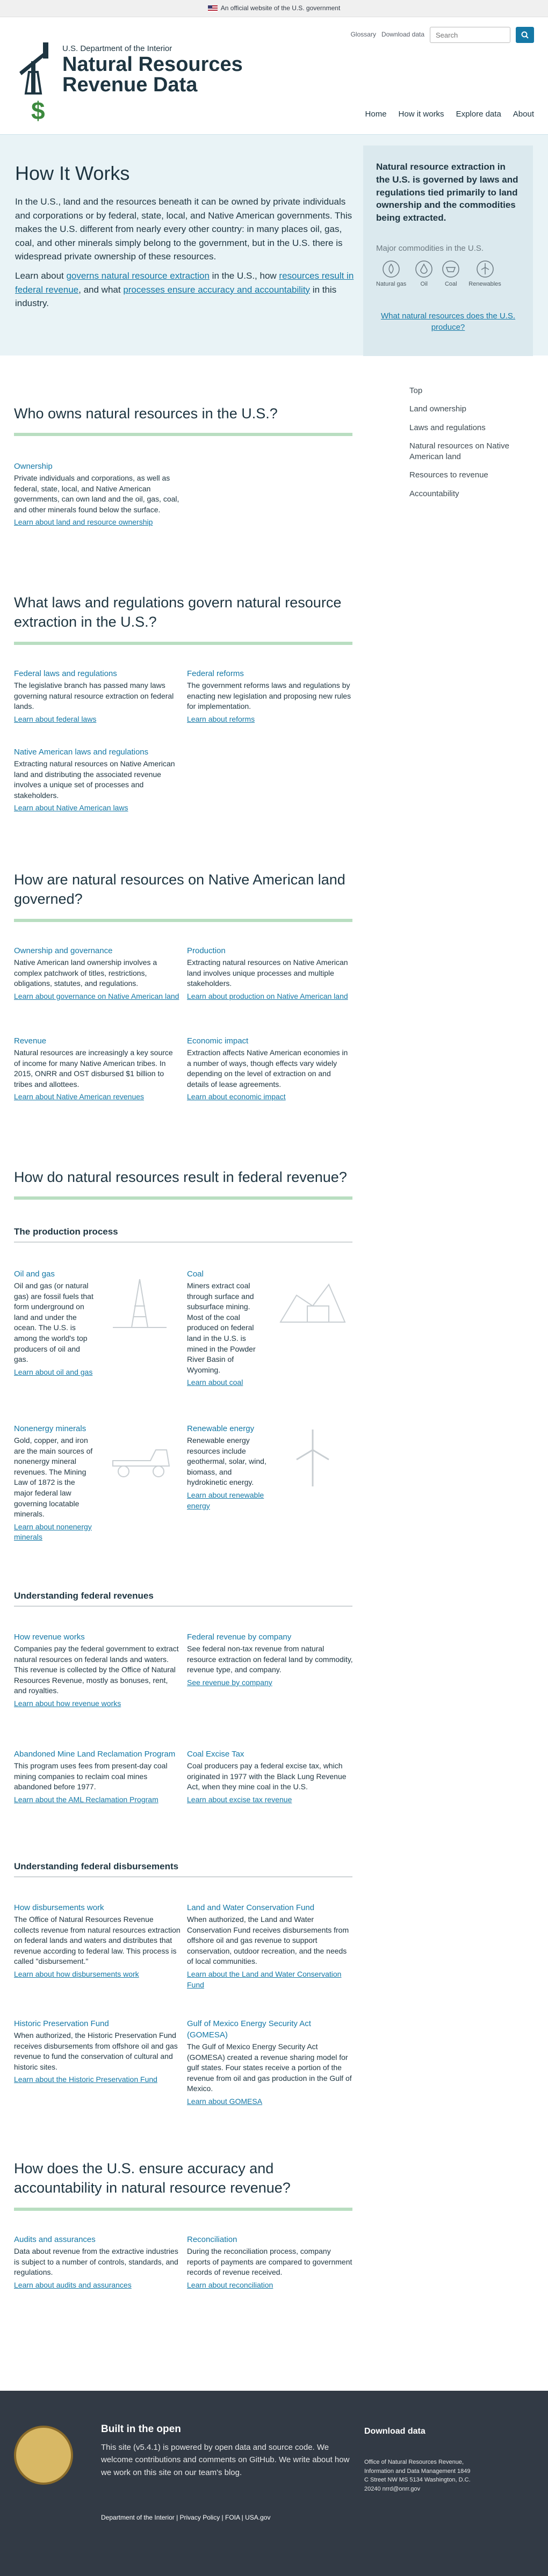 The width and height of the screenshot is (548, 2576). I want to click on search-input, so click(470, 35).